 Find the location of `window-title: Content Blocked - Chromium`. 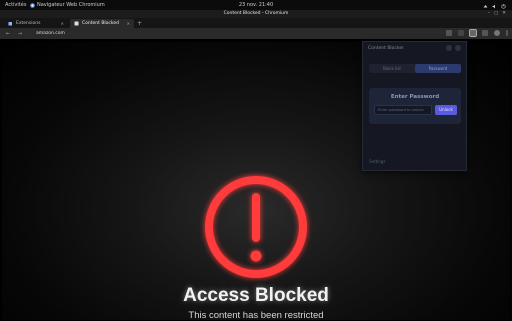

window-title: Content Blocked - Chromium is located at coordinates (256, 13).